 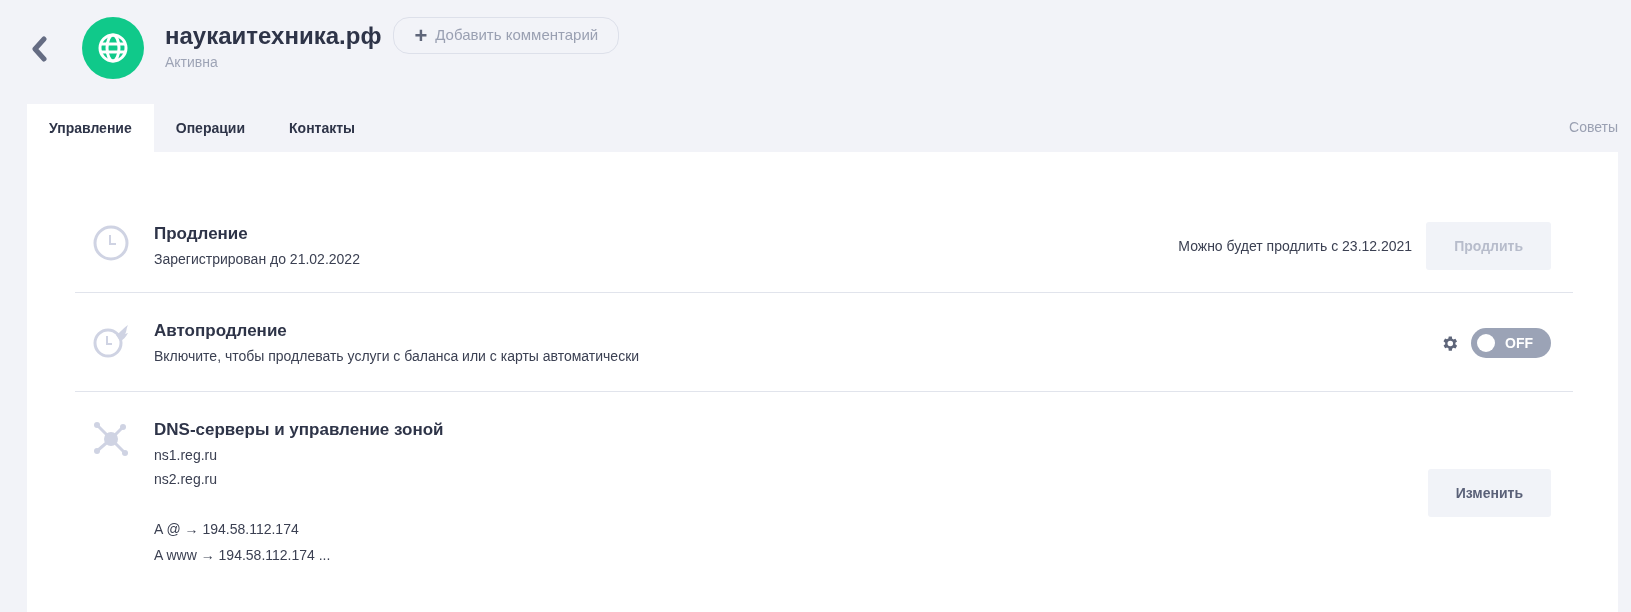 I want to click on clock-icon, so click(x=111, y=243).